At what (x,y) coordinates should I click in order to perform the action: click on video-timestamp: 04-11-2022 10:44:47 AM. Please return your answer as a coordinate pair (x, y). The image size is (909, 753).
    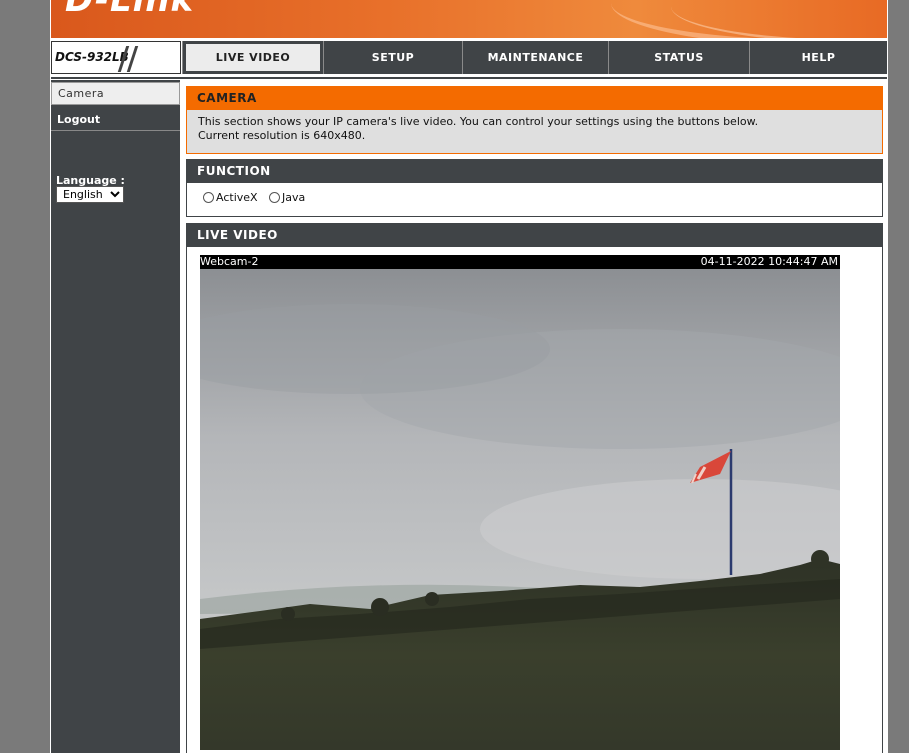
    Looking at the image, I should click on (769, 261).